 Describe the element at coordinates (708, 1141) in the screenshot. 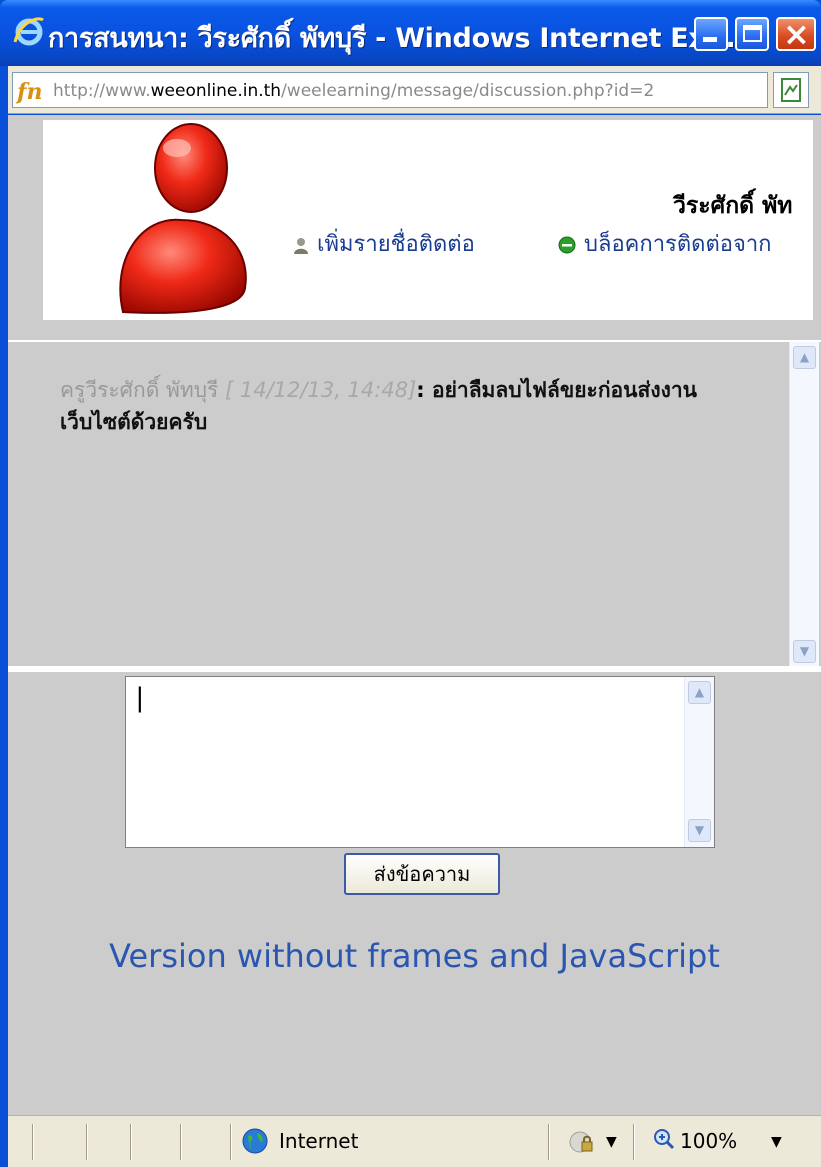

I see `zoom-level: 100%` at that location.